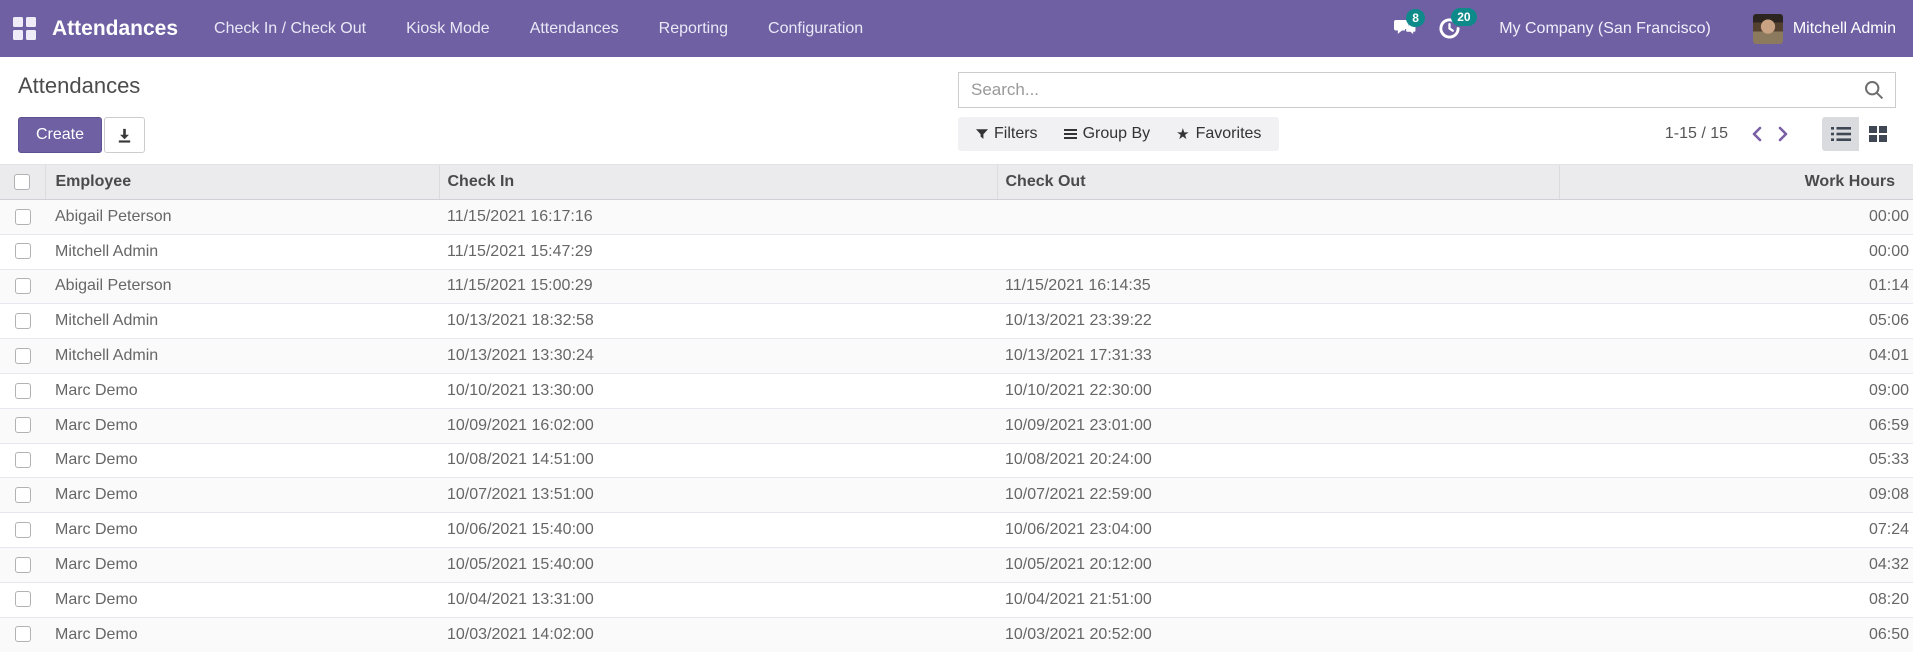  Describe the element at coordinates (718, 286) in the screenshot. I see `cell-check-in: 11/15/2021 15:00:29` at that location.